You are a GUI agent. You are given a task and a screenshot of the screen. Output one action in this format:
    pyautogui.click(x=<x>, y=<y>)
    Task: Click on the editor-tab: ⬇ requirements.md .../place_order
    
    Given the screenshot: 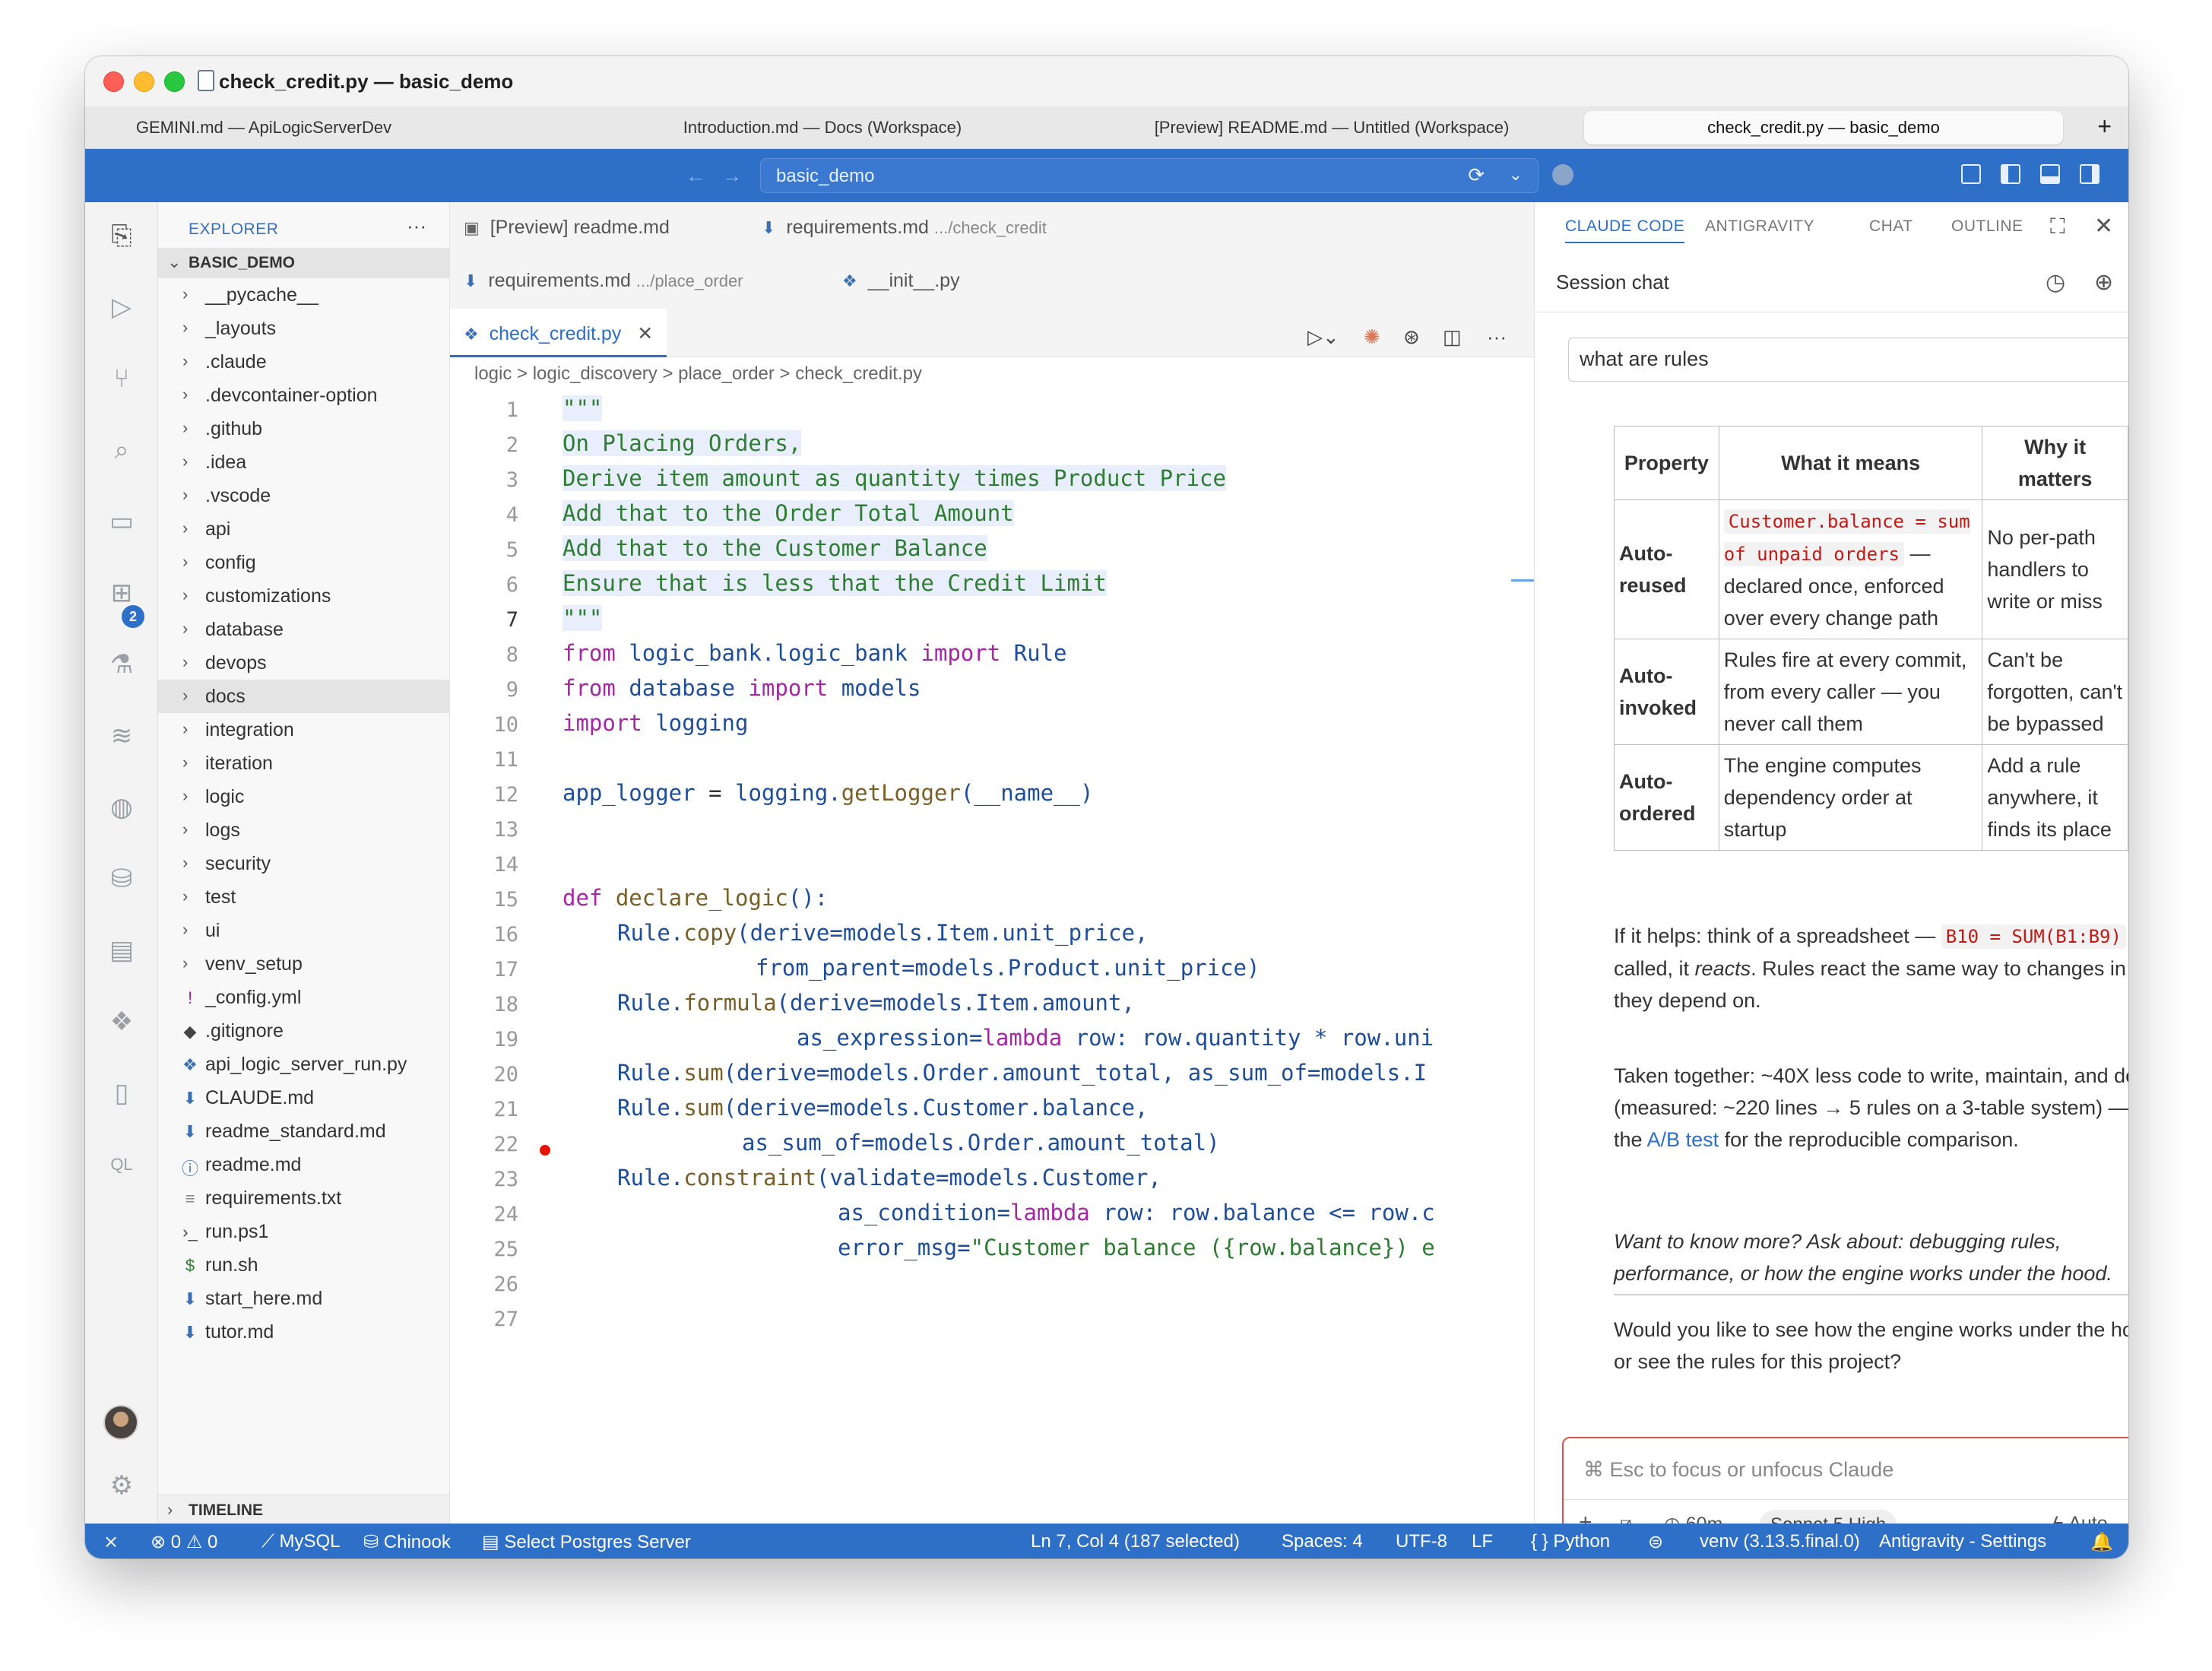 What is the action you would take?
    pyautogui.click(x=603, y=280)
    